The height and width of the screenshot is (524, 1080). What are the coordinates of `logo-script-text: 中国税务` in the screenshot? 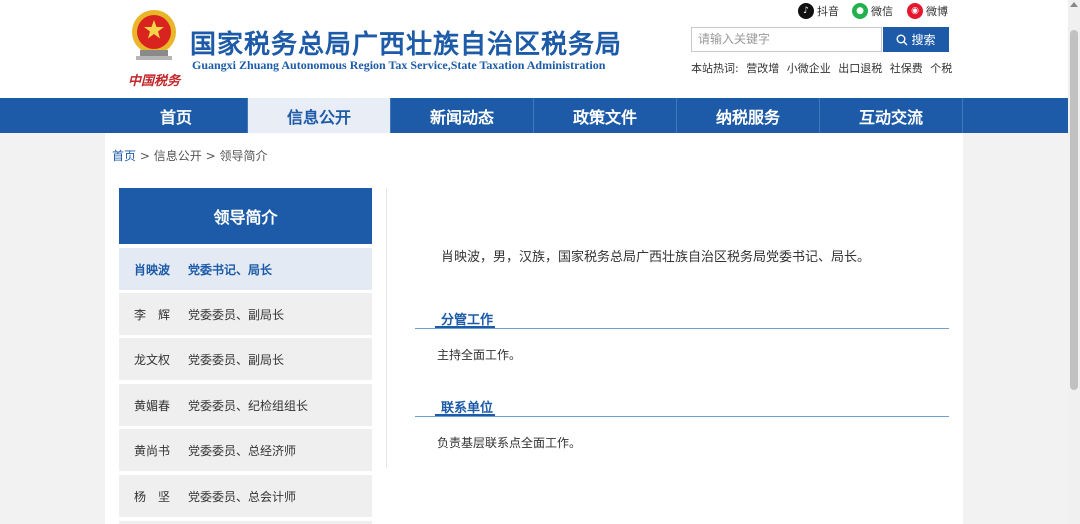 It's located at (154, 81).